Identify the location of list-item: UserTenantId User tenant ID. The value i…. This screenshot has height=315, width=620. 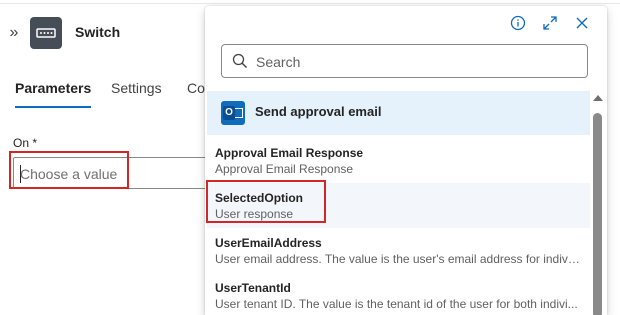
(398, 294).